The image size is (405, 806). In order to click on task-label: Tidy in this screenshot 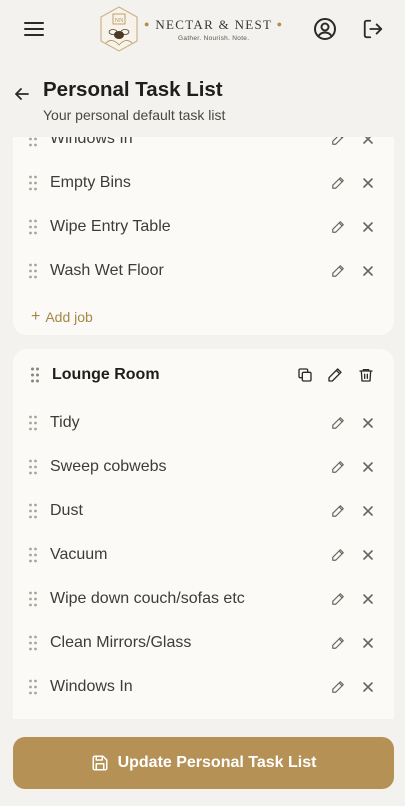, I will do `click(65, 422)`.